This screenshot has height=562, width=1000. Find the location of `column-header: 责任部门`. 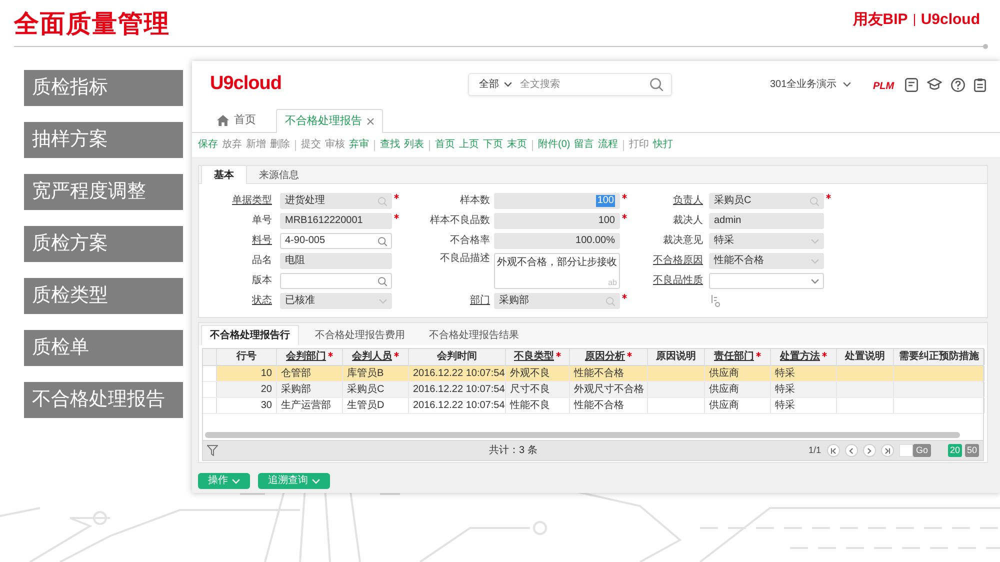

column-header: 责任部门 is located at coordinates (734, 357).